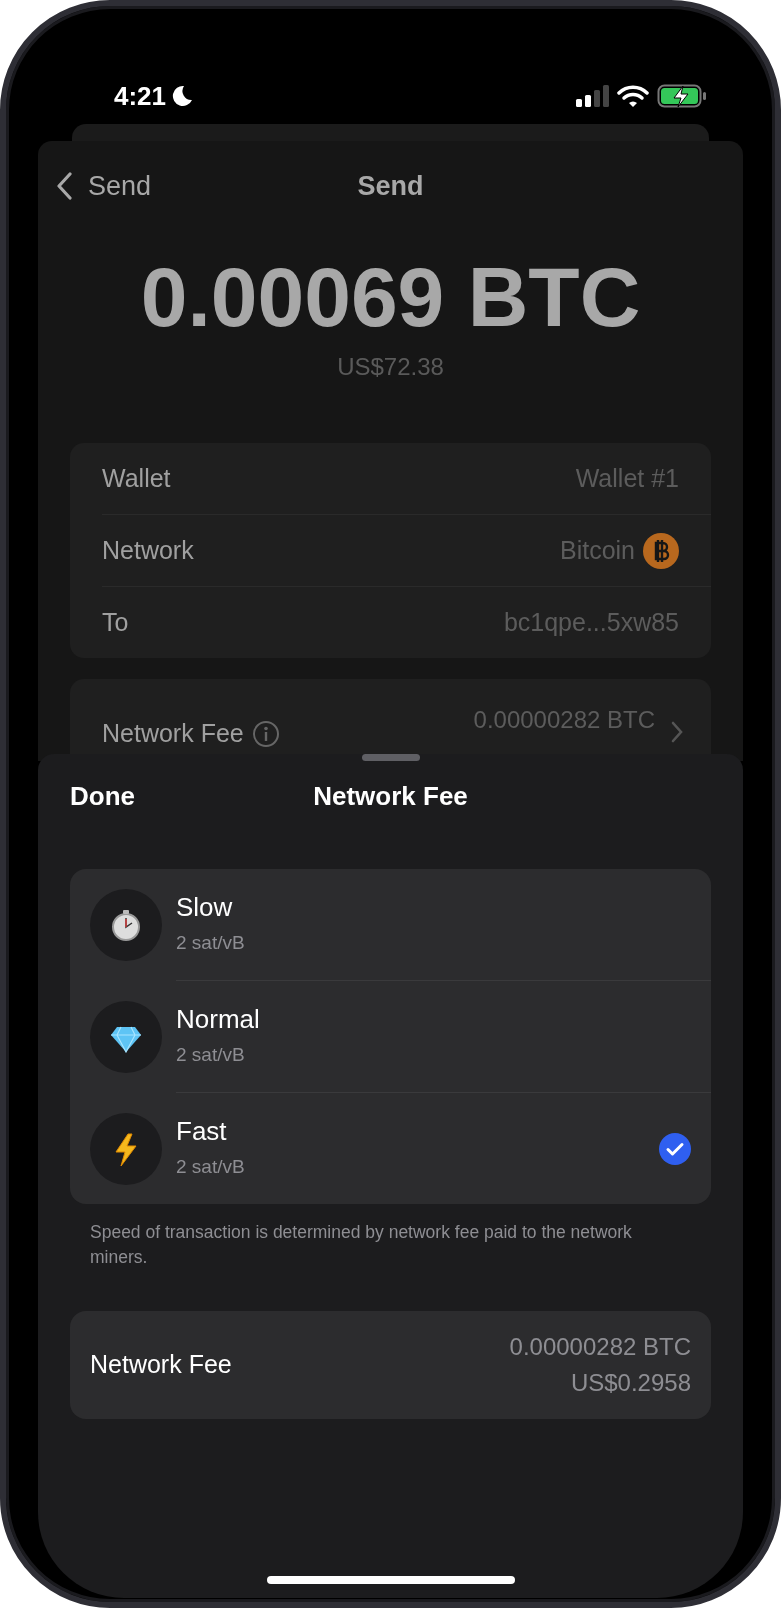  What do you see at coordinates (361, 1245) in the screenshot?
I see `footnote-text: Speed of transaction is determined by network fee paid to the network miners.` at bounding box center [361, 1245].